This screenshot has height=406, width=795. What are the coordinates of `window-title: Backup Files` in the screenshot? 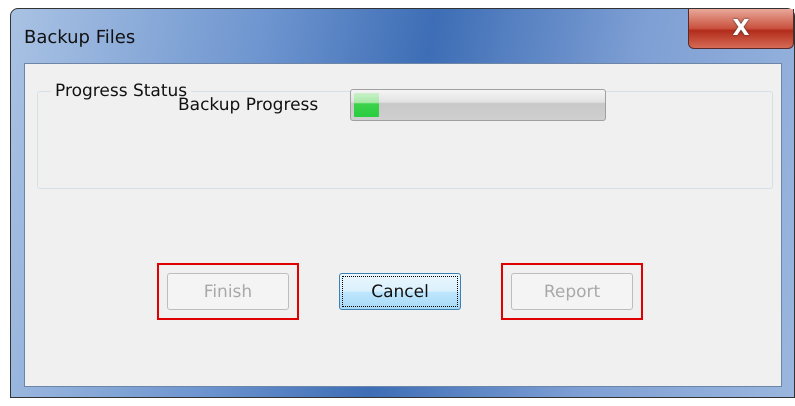 It's located at (80, 37).